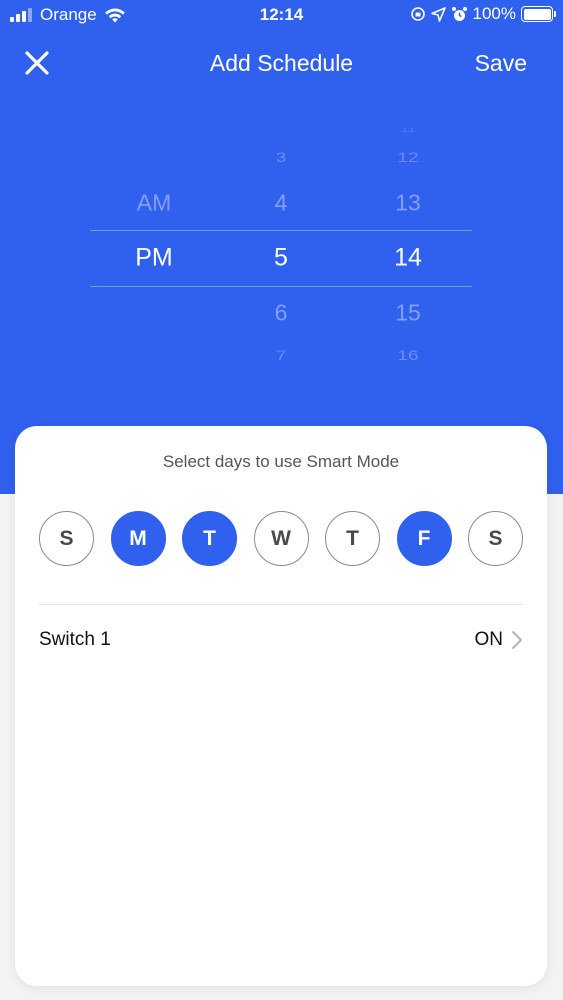 This screenshot has width=563, height=1000. What do you see at coordinates (408, 158) in the screenshot?
I see `picker-minute-item: 12` at bounding box center [408, 158].